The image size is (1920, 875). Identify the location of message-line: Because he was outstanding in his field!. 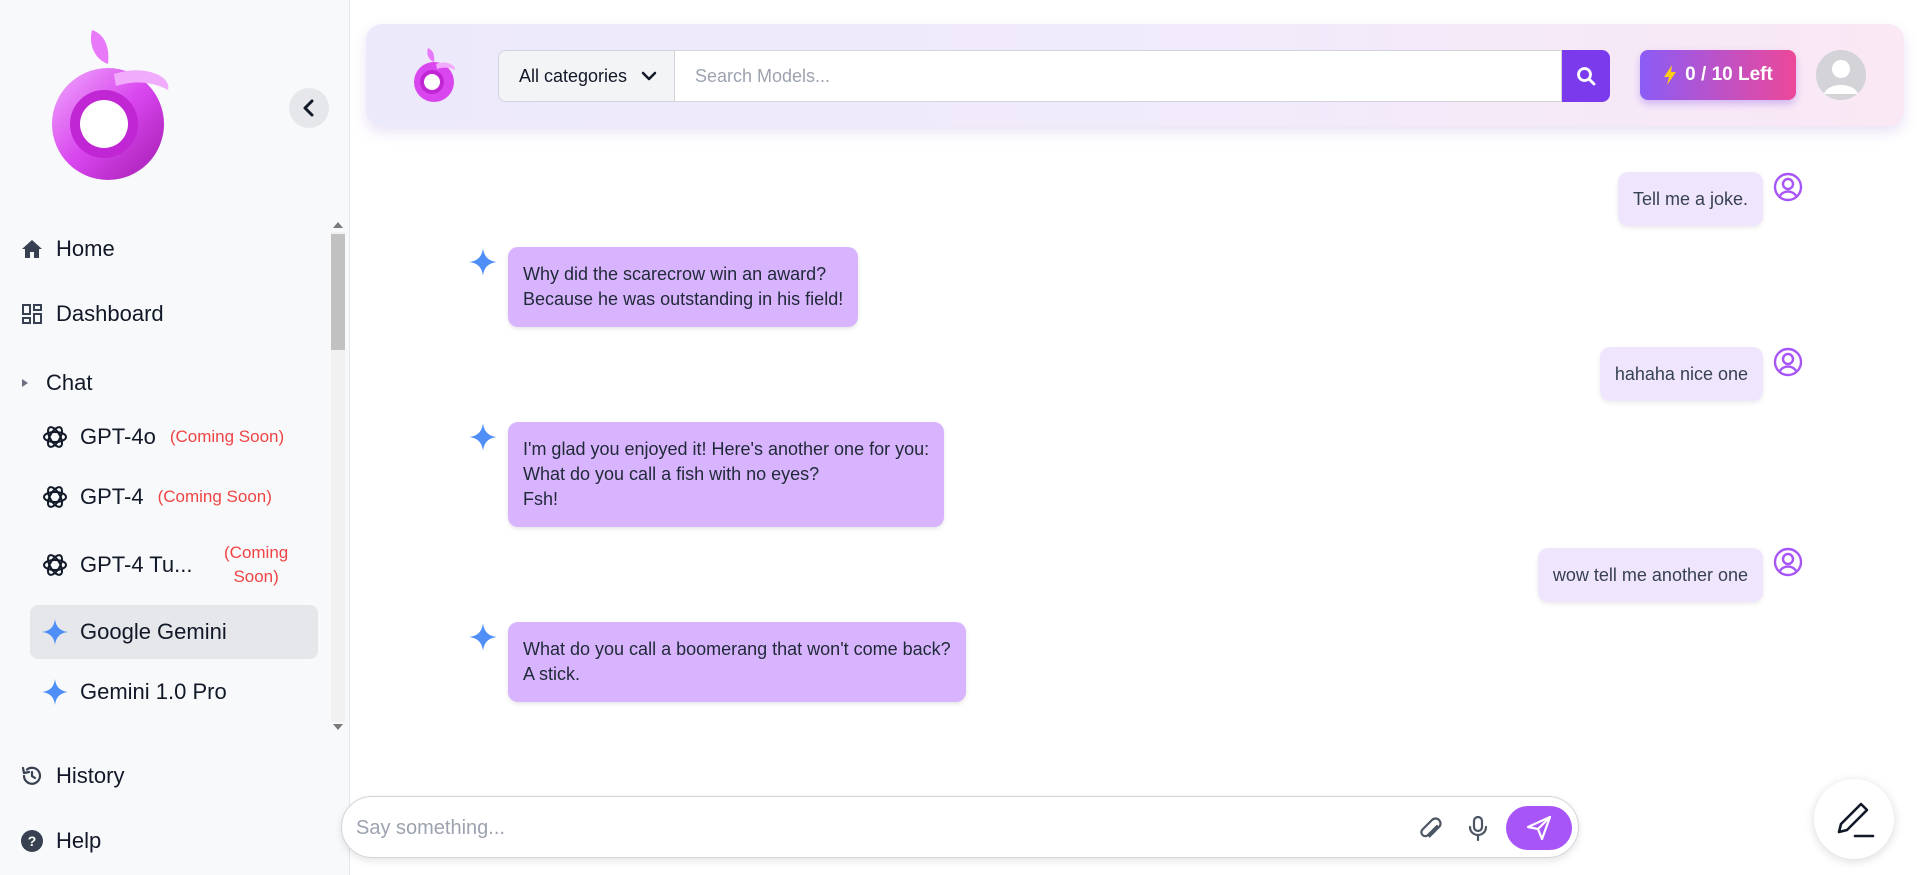
(683, 299).